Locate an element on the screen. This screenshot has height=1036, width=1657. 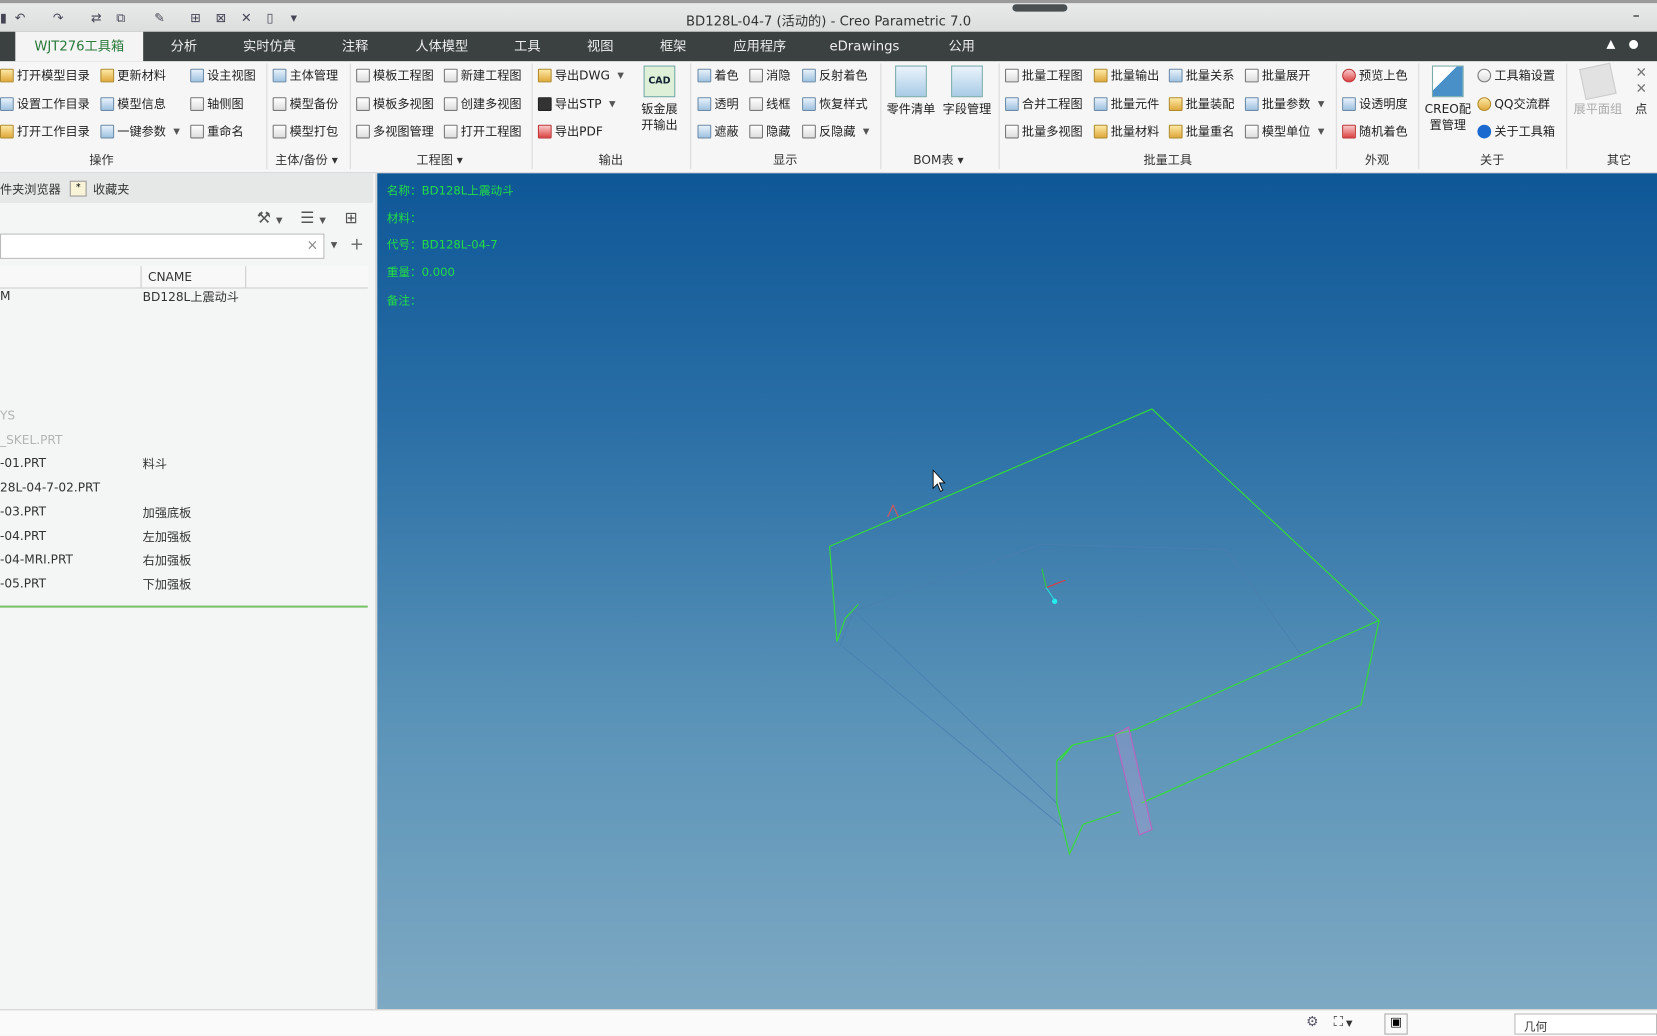
open-work-dir-button: 打开工作目录 is located at coordinates (45, 131).